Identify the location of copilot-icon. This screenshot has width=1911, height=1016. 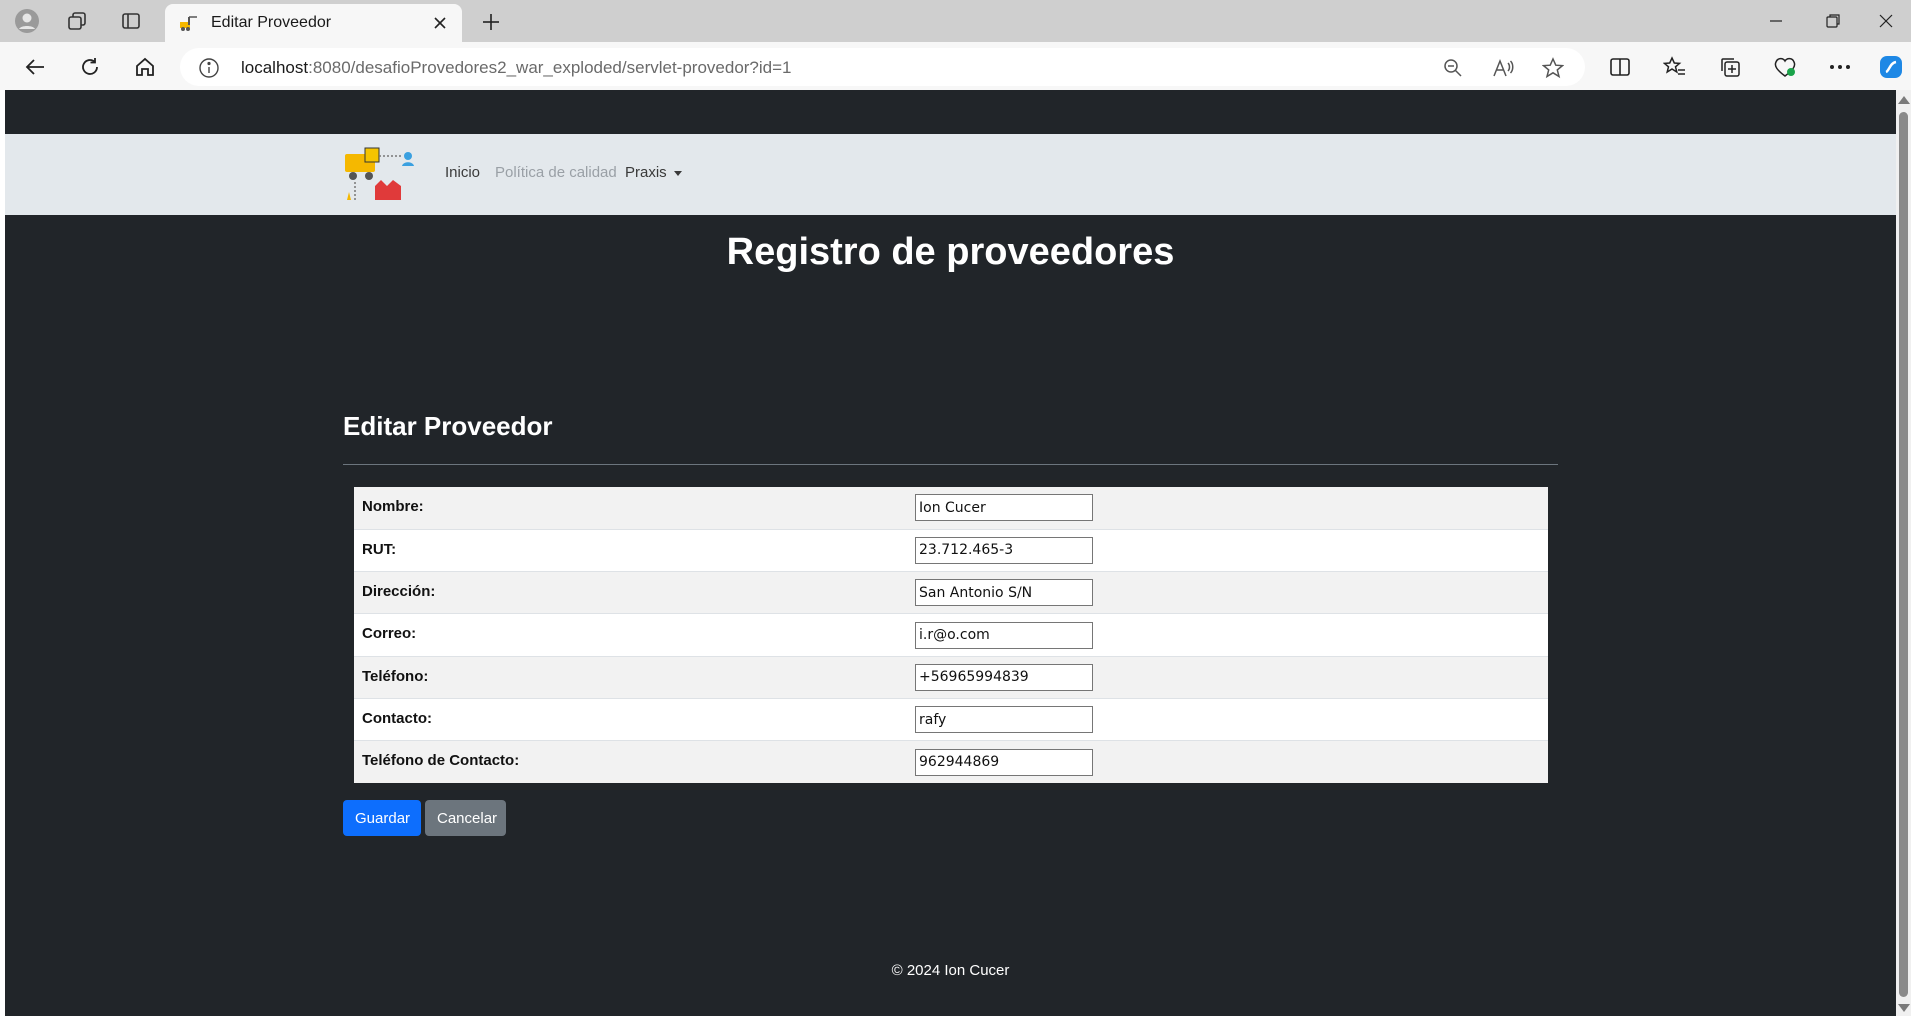
(1891, 67).